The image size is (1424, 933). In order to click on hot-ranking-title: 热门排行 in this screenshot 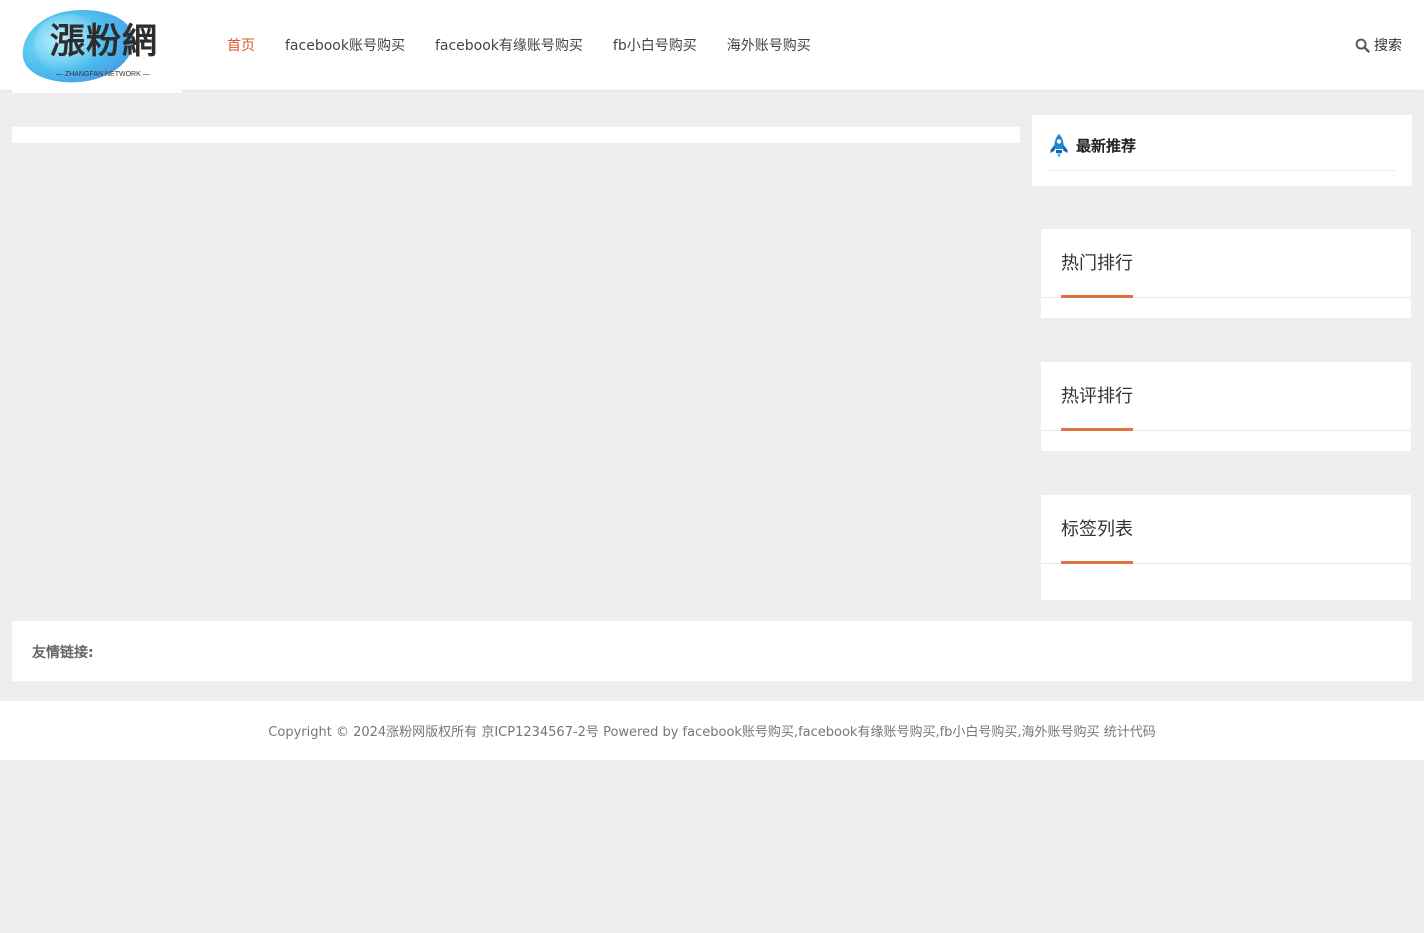, I will do `click(1097, 263)`.